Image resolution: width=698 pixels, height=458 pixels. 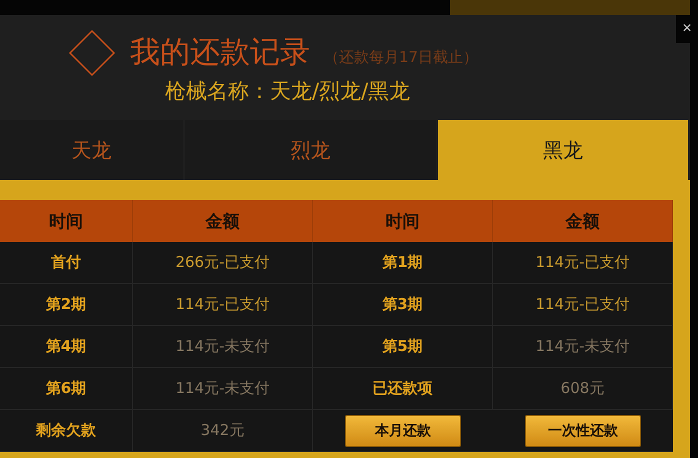 What do you see at coordinates (91, 150) in the screenshot?
I see `tab: 天龙` at bounding box center [91, 150].